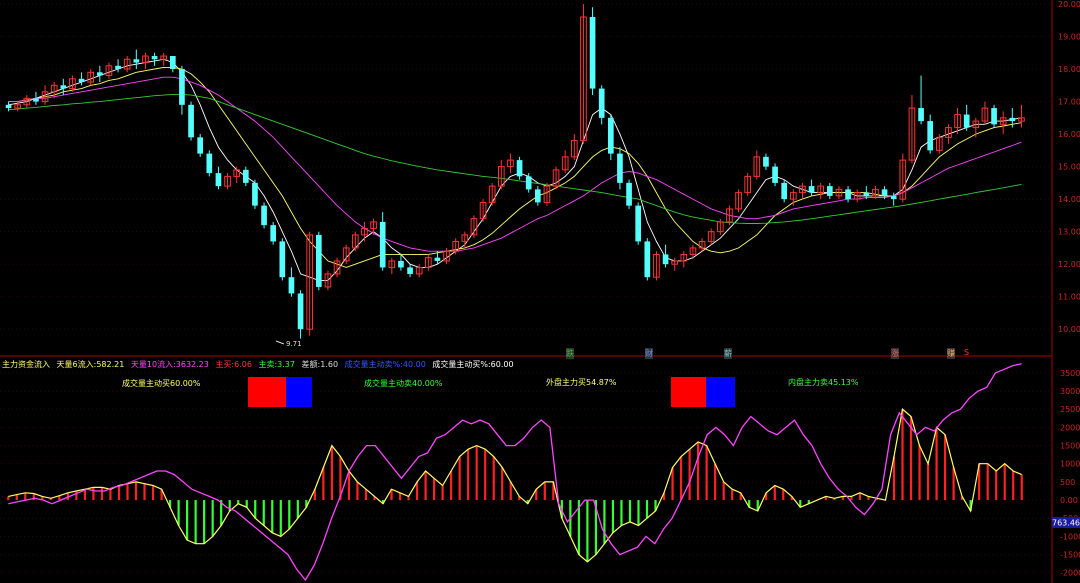  I want to click on event-marker: S, so click(966, 352).